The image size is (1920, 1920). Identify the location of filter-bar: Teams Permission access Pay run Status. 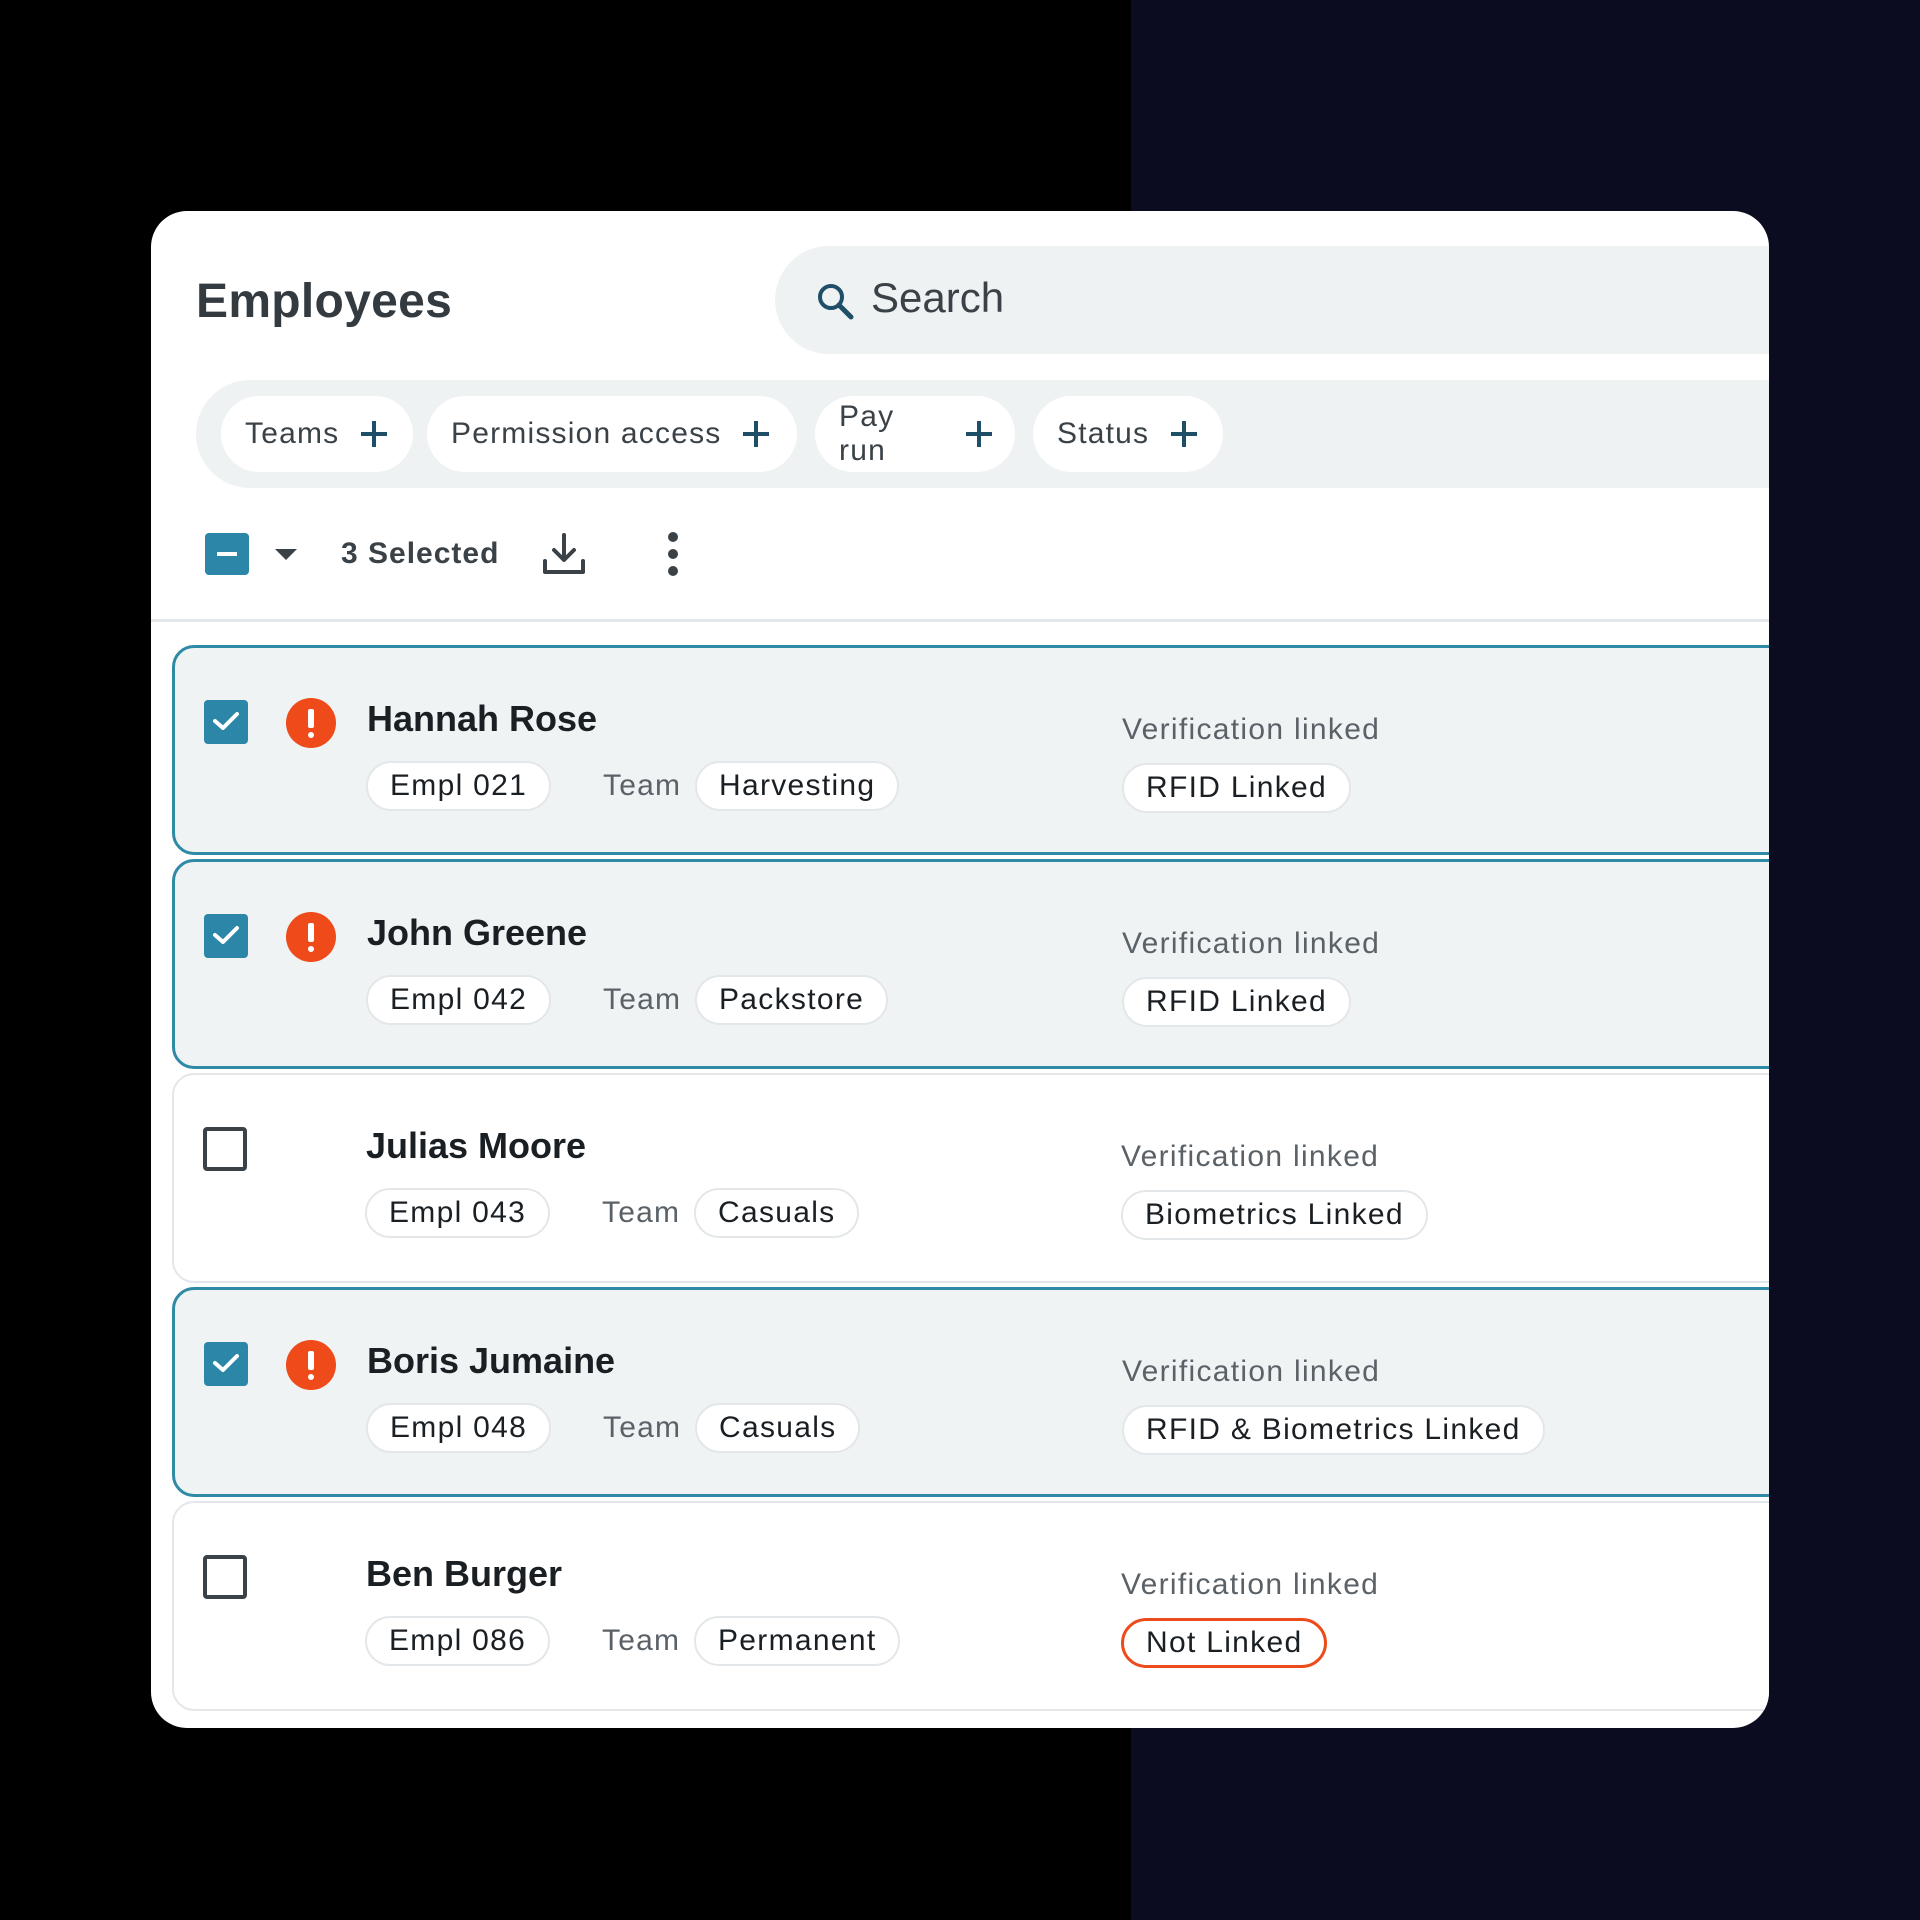
(982, 434).